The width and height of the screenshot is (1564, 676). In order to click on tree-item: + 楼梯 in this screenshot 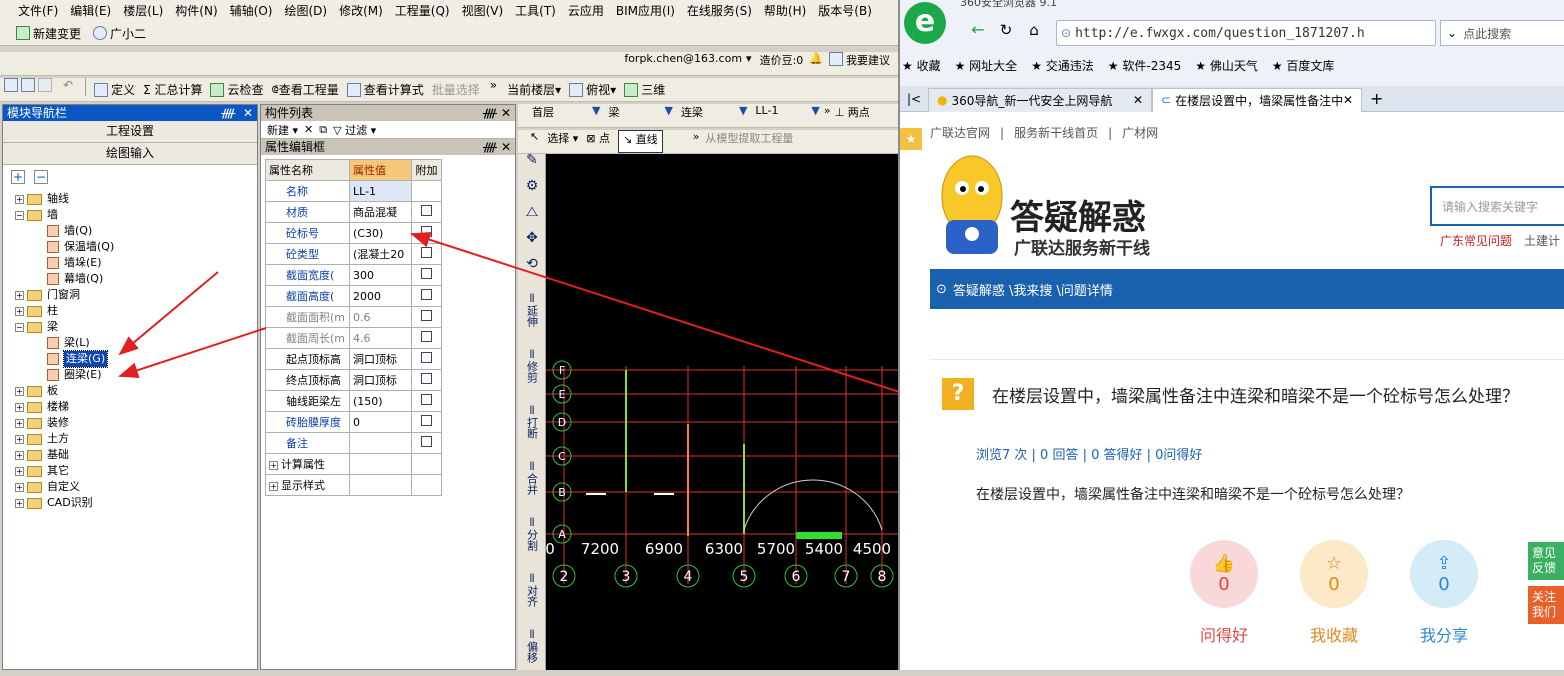, I will do `click(136, 407)`.